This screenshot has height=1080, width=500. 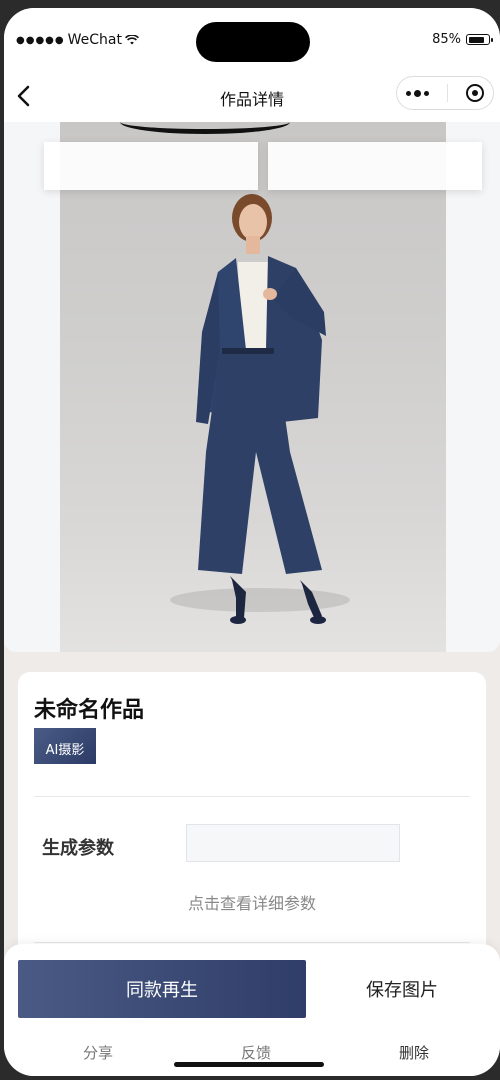 What do you see at coordinates (375, 166) in the screenshot?
I see `overlay-panel-right` at bounding box center [375, 166].